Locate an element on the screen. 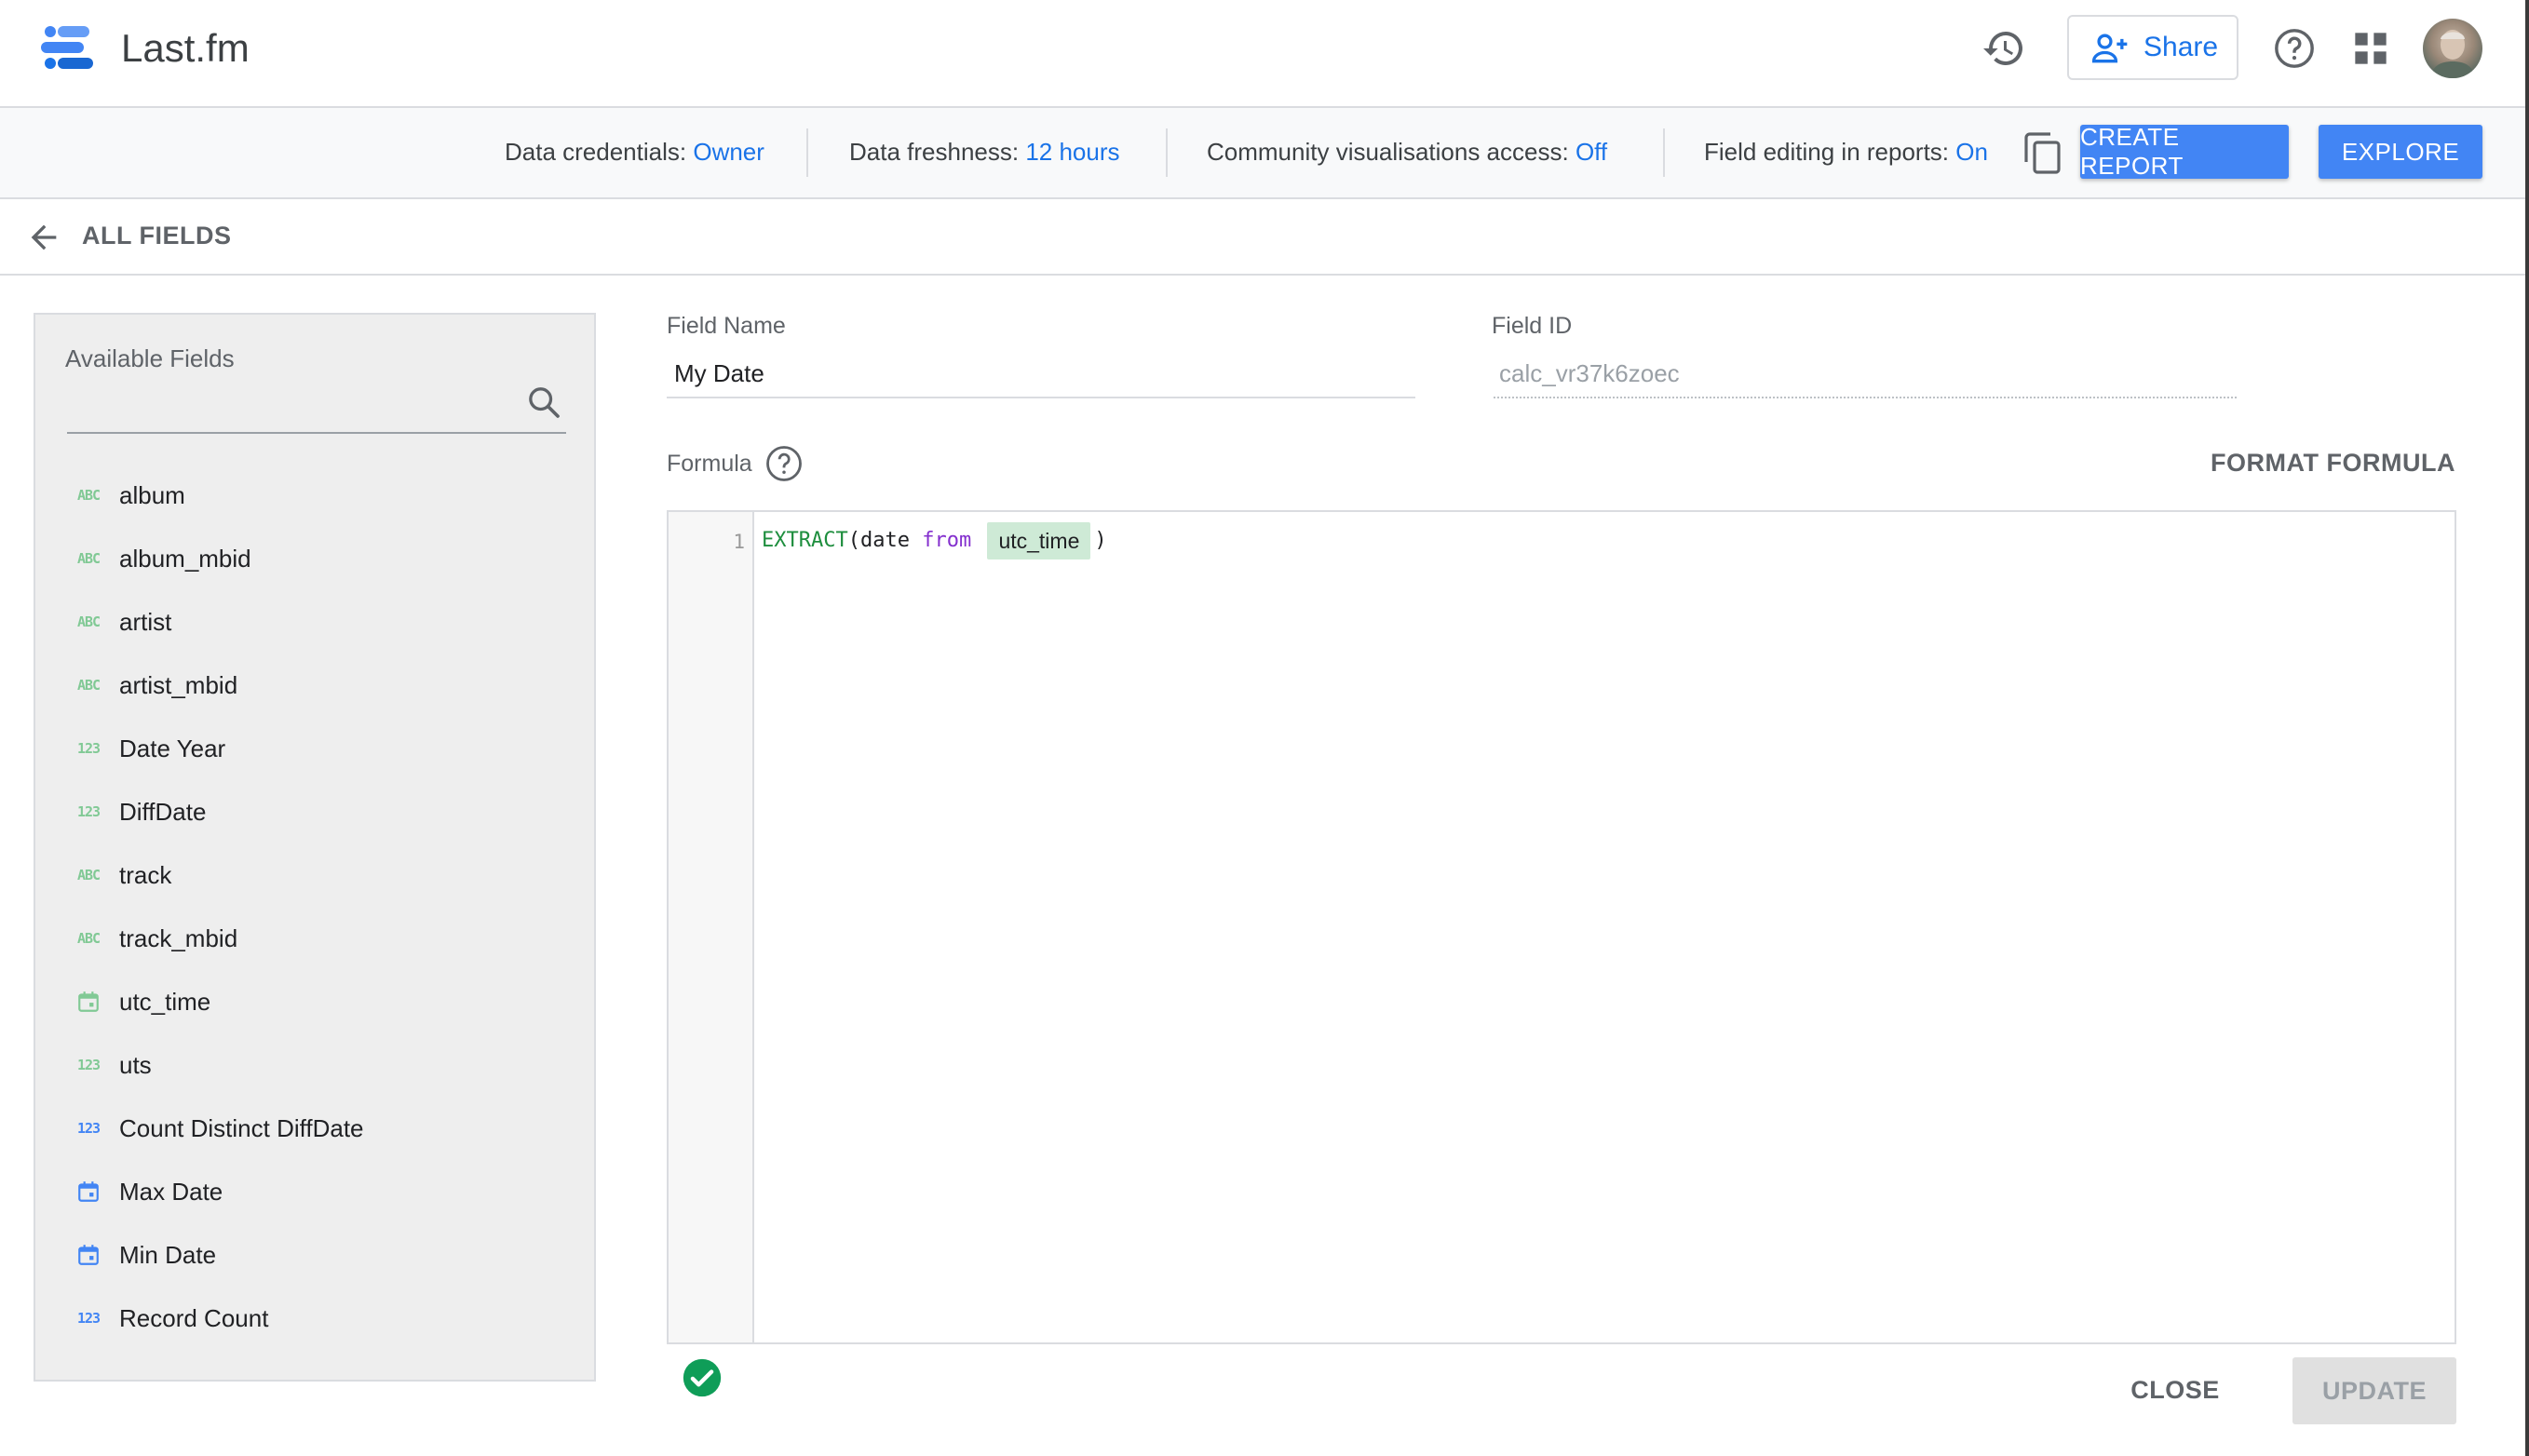 The width and height of the screenshot is (2529, 1456). field-list-item-label: Date Year is located at coordinates (172, 748).